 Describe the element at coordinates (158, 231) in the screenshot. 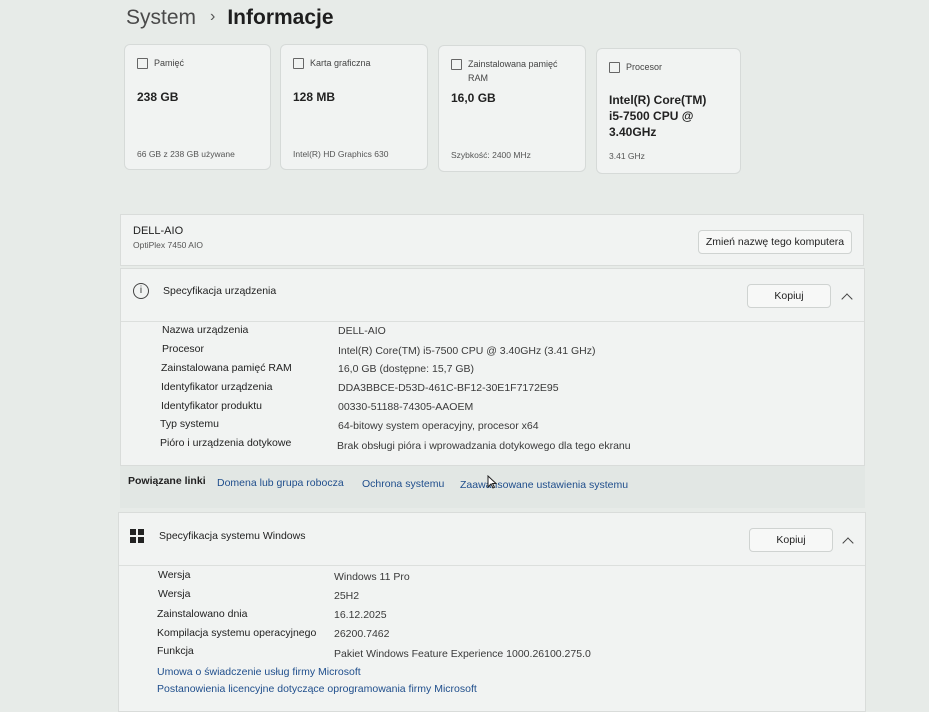

I see `device-name: DELL-AIO` at that location.